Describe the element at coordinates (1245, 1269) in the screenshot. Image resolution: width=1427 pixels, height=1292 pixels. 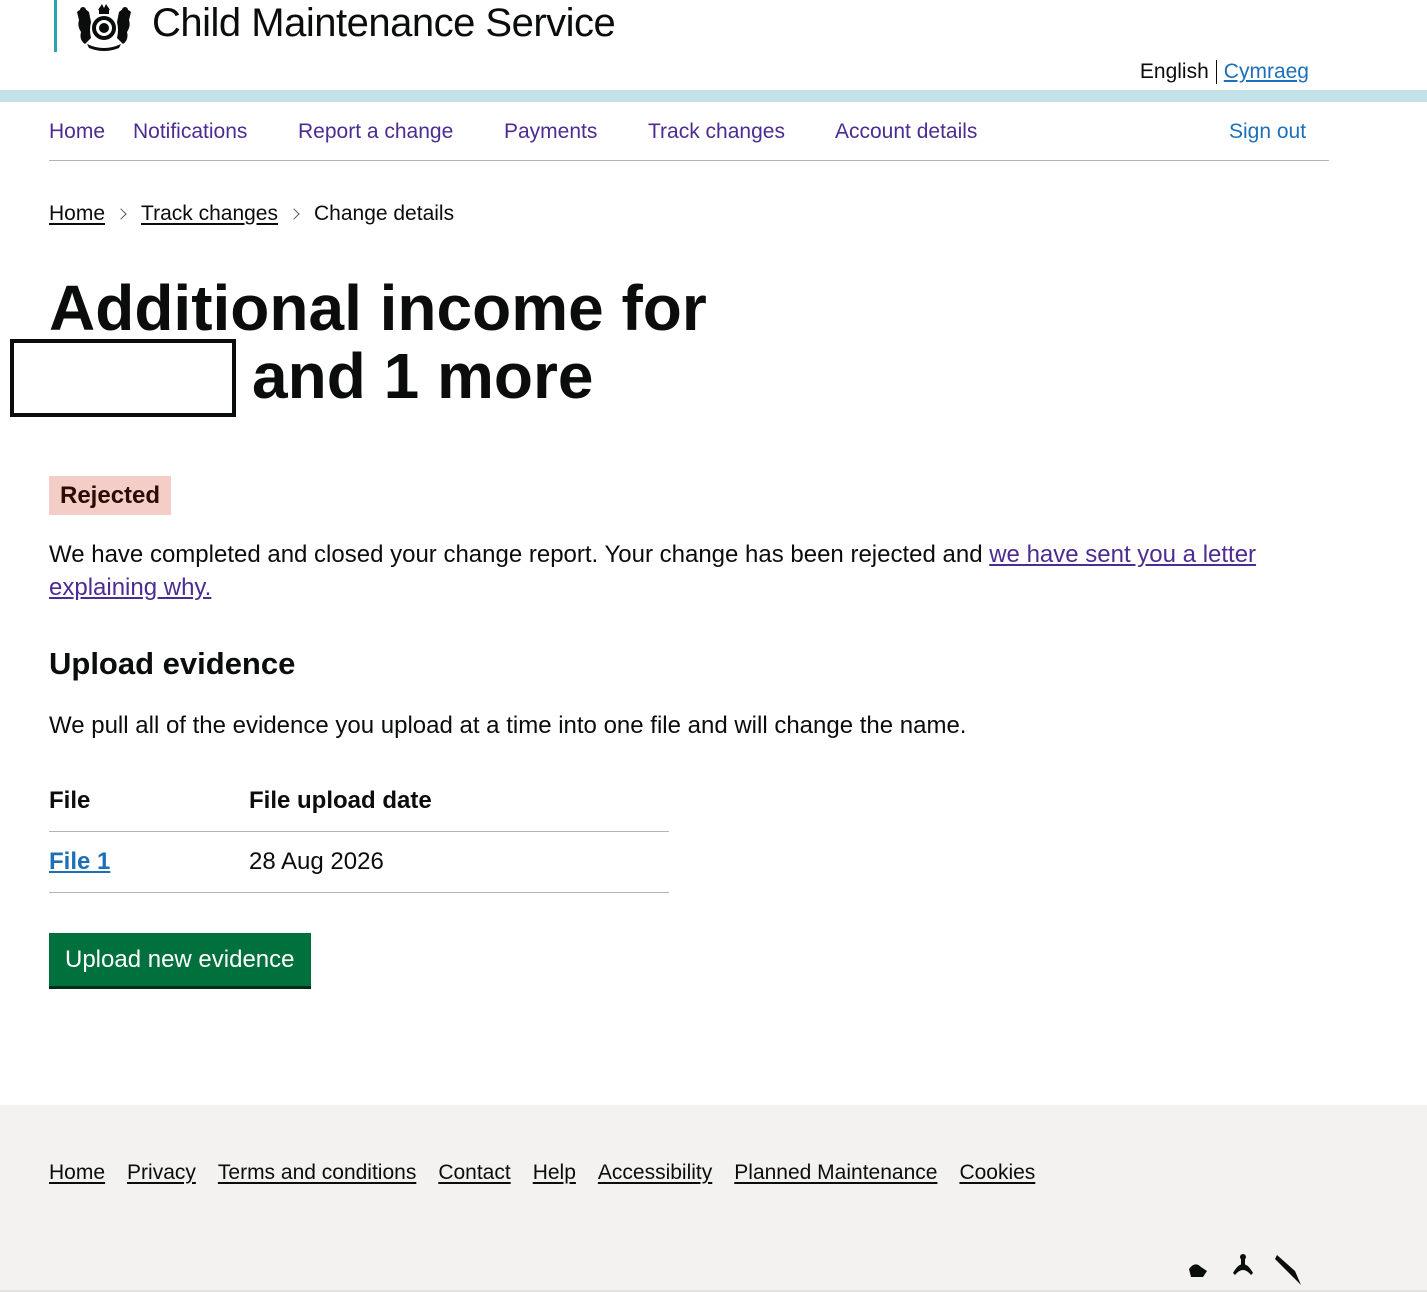
I see `crown-copyright-crest-icon` at that location.